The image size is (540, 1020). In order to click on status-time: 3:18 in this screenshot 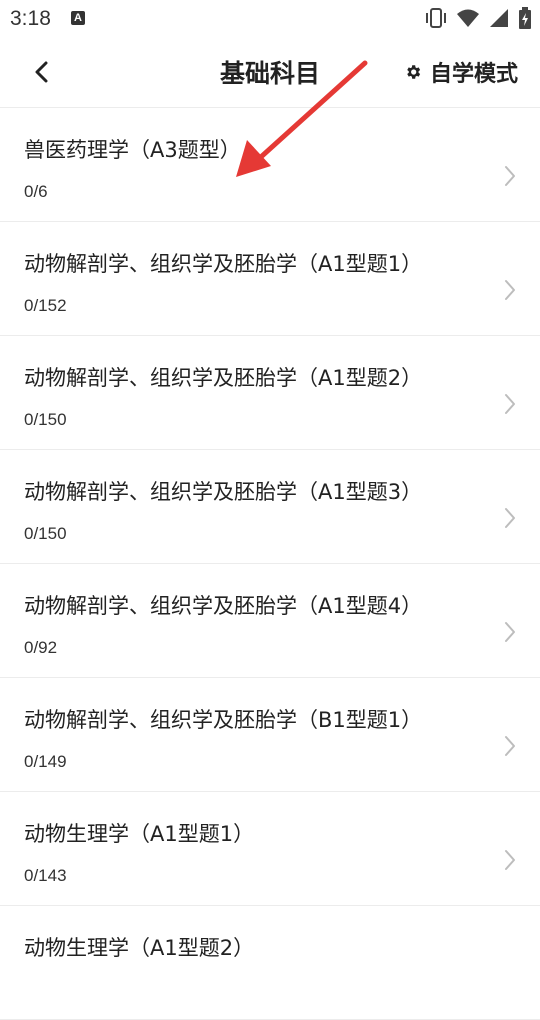, I will do `click(30, 18)`.